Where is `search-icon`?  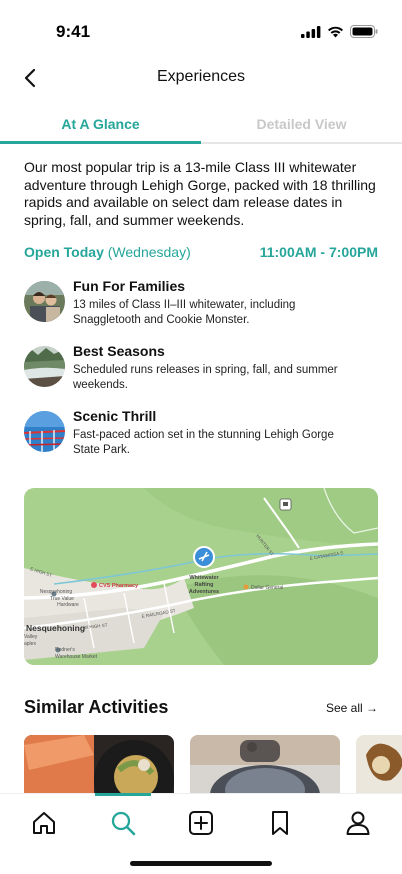 search-icon is located at coordinates (123, 823).